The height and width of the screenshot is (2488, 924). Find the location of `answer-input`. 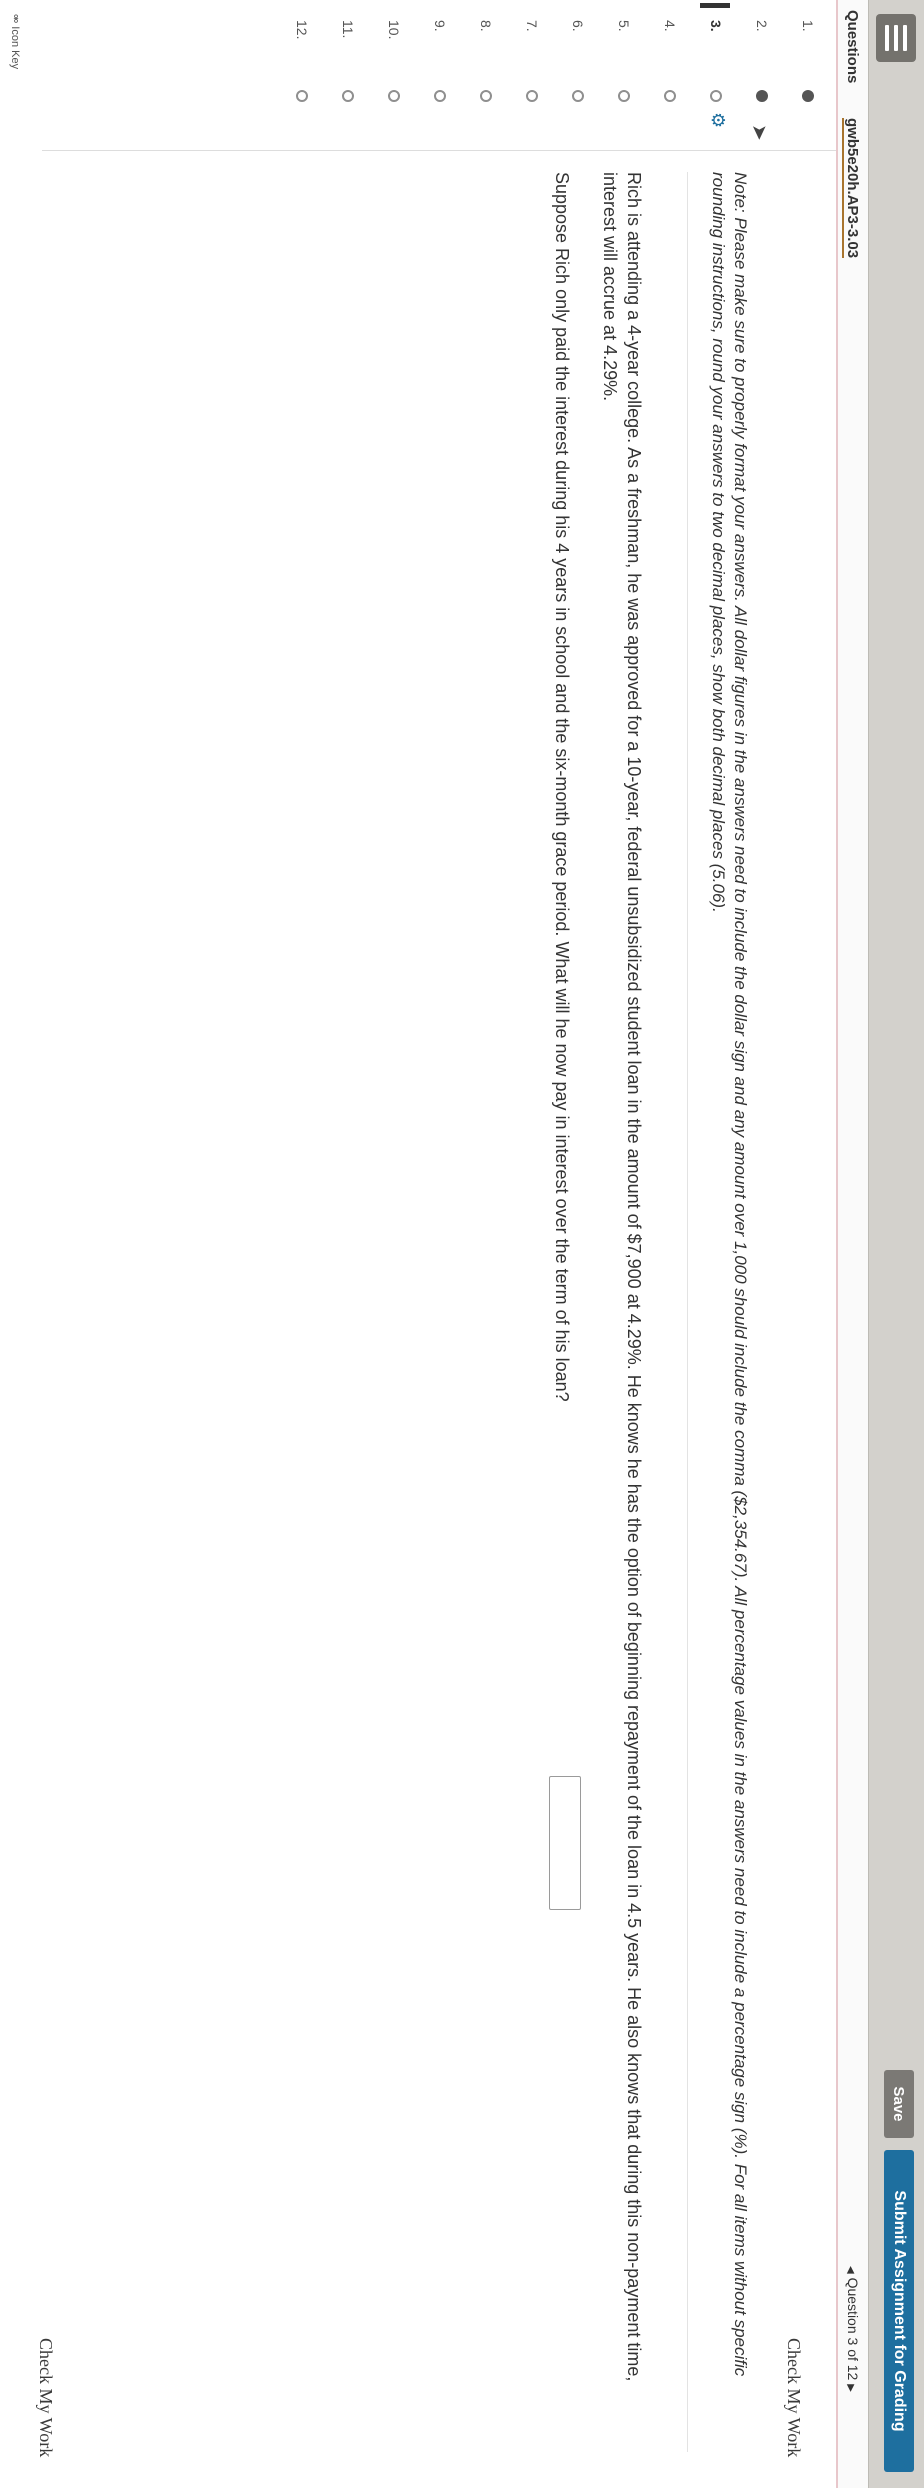

answer-input is located at coordinates (565, 1843).